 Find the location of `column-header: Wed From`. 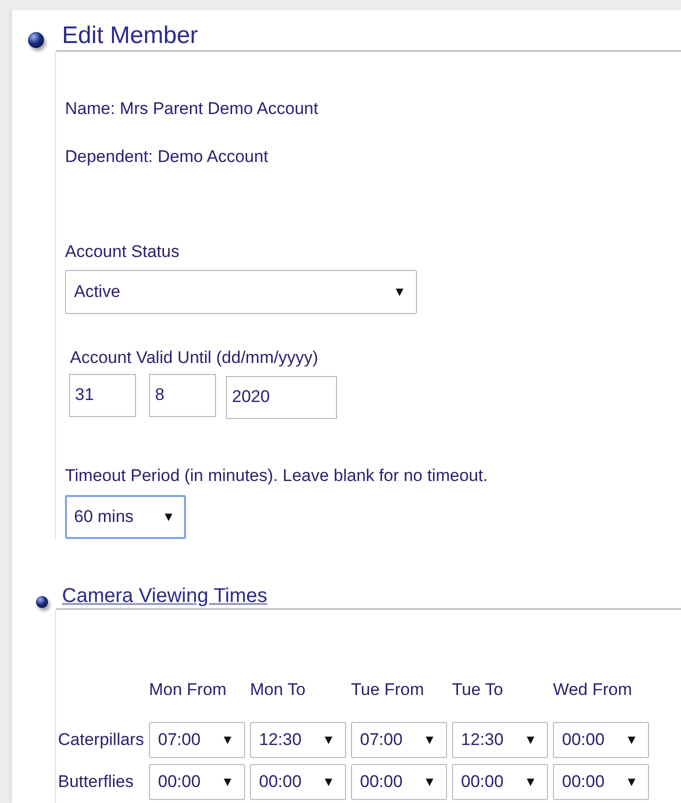

column-header: Wed From is located at coordinates (592, 689).